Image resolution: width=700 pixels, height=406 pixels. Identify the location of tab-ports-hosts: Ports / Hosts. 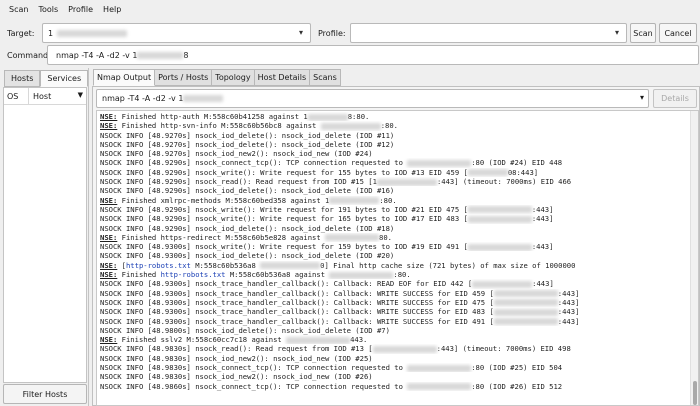
(184, 77).